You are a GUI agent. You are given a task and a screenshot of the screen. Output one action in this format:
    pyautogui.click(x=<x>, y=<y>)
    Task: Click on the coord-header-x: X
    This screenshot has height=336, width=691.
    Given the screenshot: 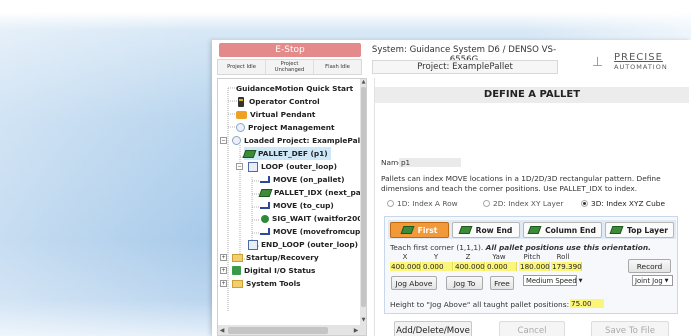 What is the action you would take?
    pyautogui.click(x=405, y=257)
    